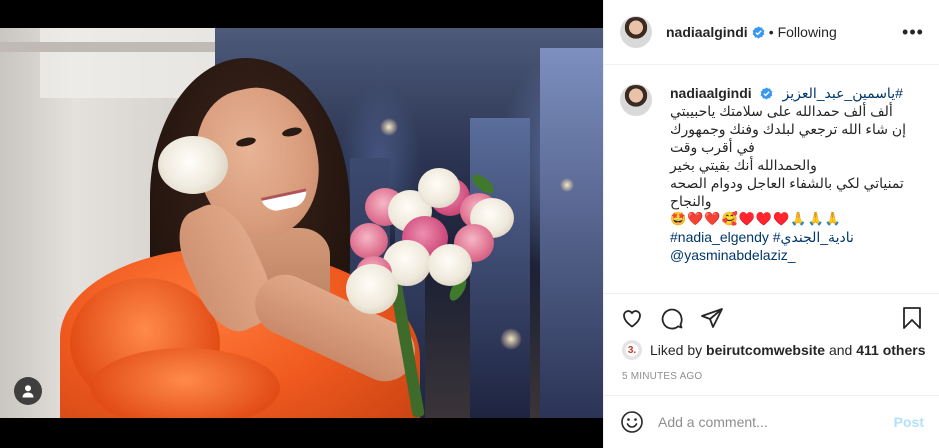 The width and height of the screenshot is (939, 448). What do you see at coordinates (909, 422) in the screenshot?
I see `post-comment-button: Post` at bounding box center [909, 422].